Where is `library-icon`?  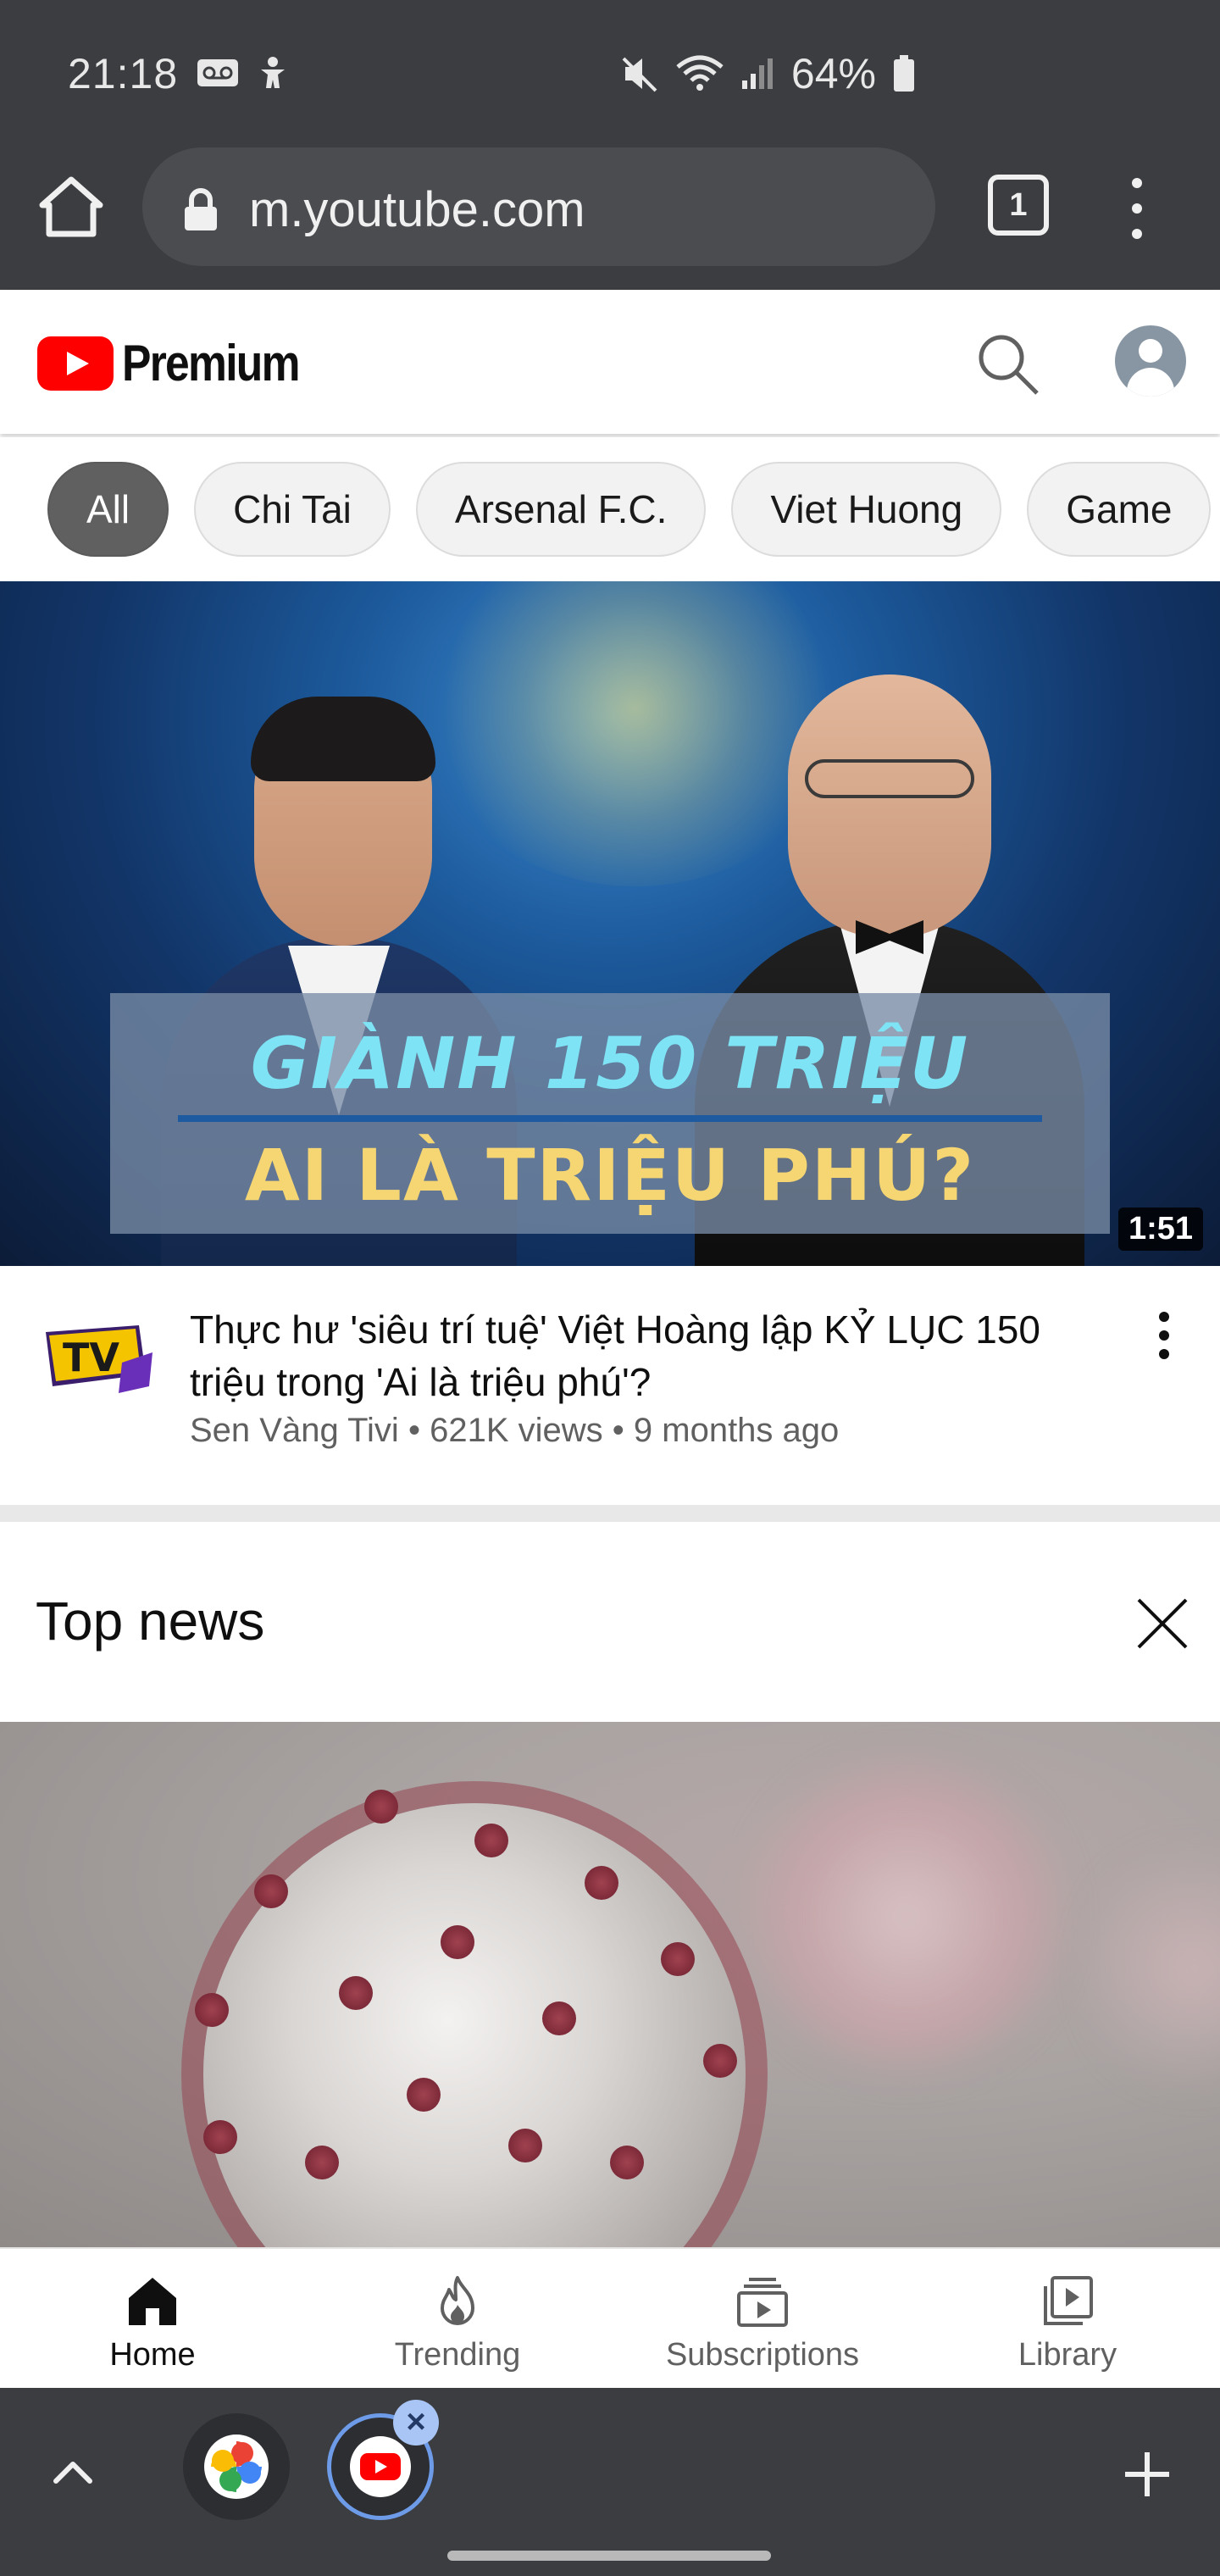 library-icon is located at coordinates (1068, 2300).